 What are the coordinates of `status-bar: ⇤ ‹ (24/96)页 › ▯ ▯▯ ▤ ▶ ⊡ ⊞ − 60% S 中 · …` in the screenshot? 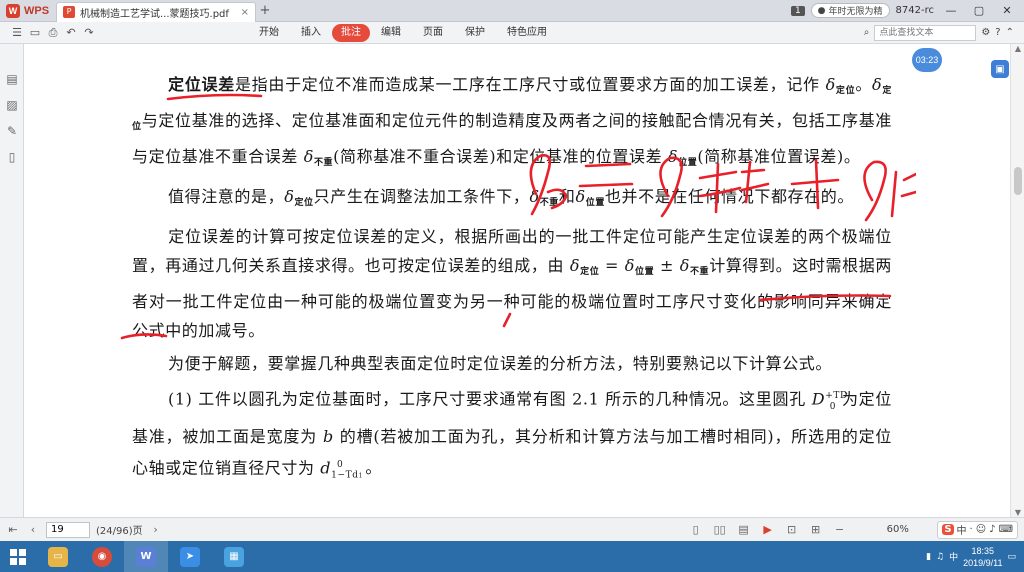 It's located at (512, 529).